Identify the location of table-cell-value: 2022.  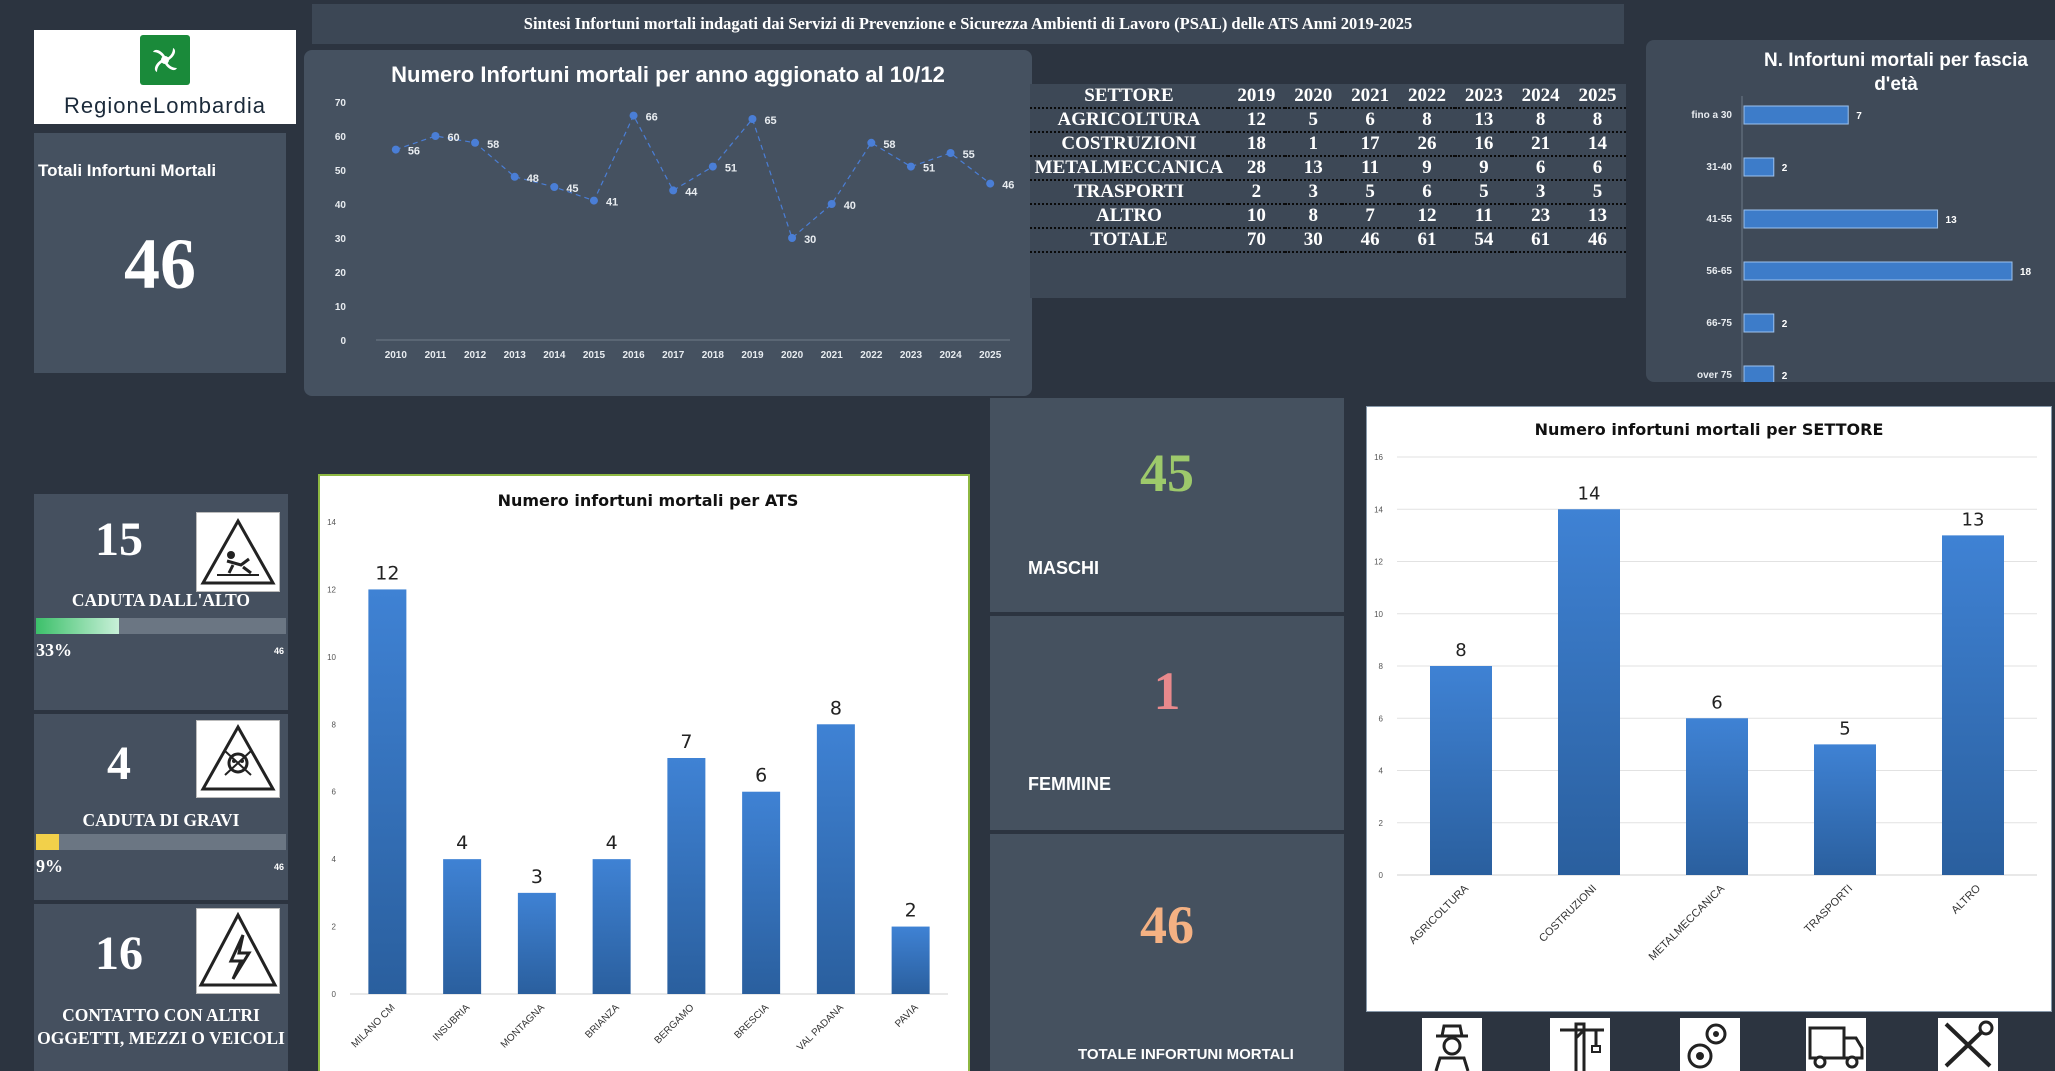
(1427, 96).